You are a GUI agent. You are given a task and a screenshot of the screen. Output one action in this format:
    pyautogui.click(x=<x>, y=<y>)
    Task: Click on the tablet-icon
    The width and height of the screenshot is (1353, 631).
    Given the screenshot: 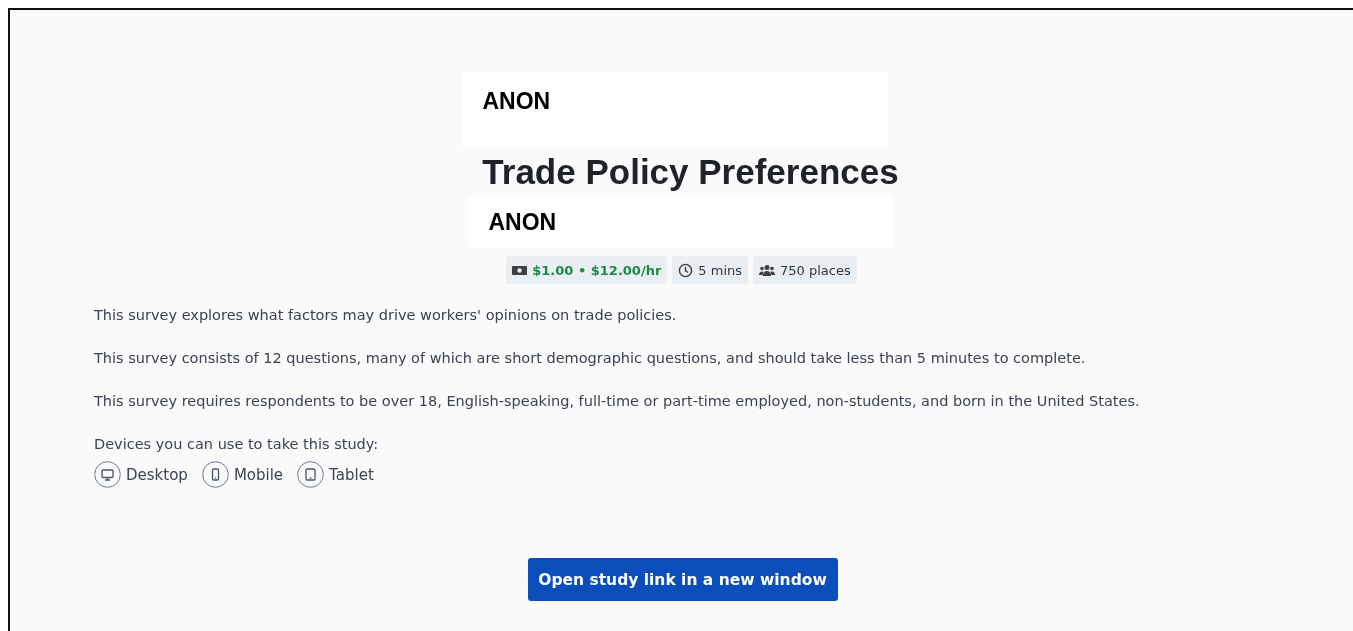 What is the action you would take?
    pyautogui.click(x=311, y=474)
    